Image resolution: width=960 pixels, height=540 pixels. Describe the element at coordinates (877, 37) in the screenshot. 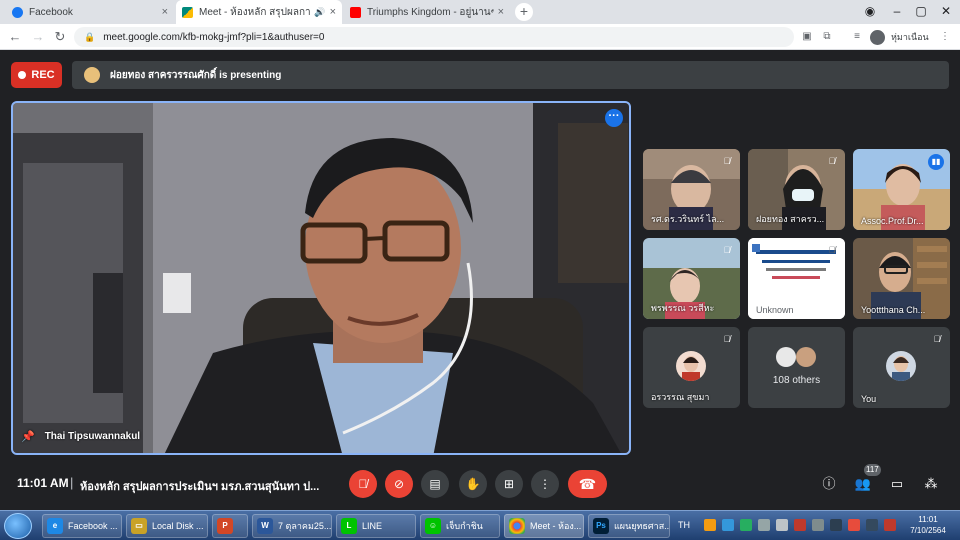

I see `profile-avatar-icon` at that location.